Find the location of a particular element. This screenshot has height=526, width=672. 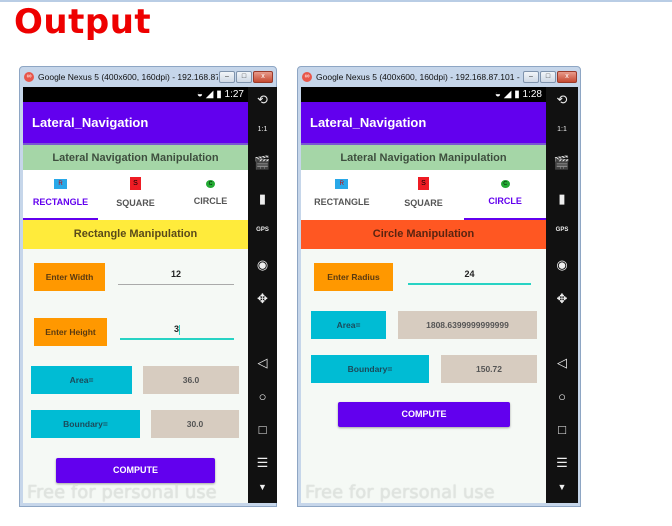

height-label: Enter Height is located at coordinates (70, 332).